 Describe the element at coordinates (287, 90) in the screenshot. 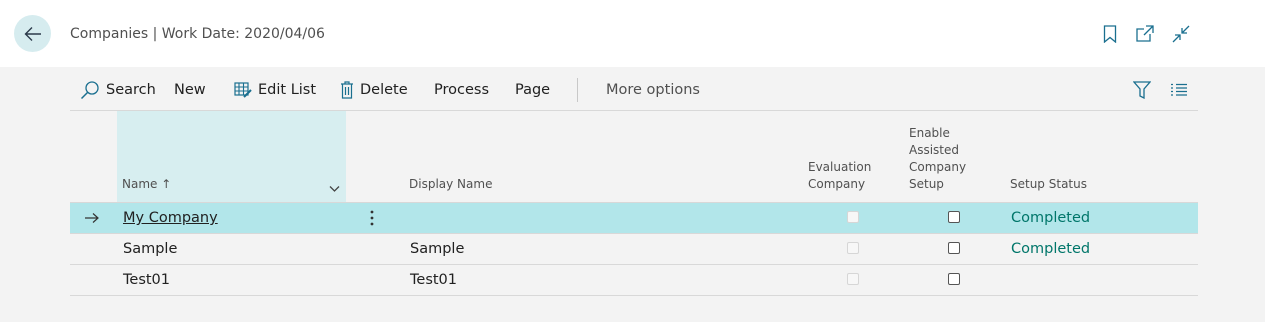

I see `edit-list-label: Edit List` at that location.